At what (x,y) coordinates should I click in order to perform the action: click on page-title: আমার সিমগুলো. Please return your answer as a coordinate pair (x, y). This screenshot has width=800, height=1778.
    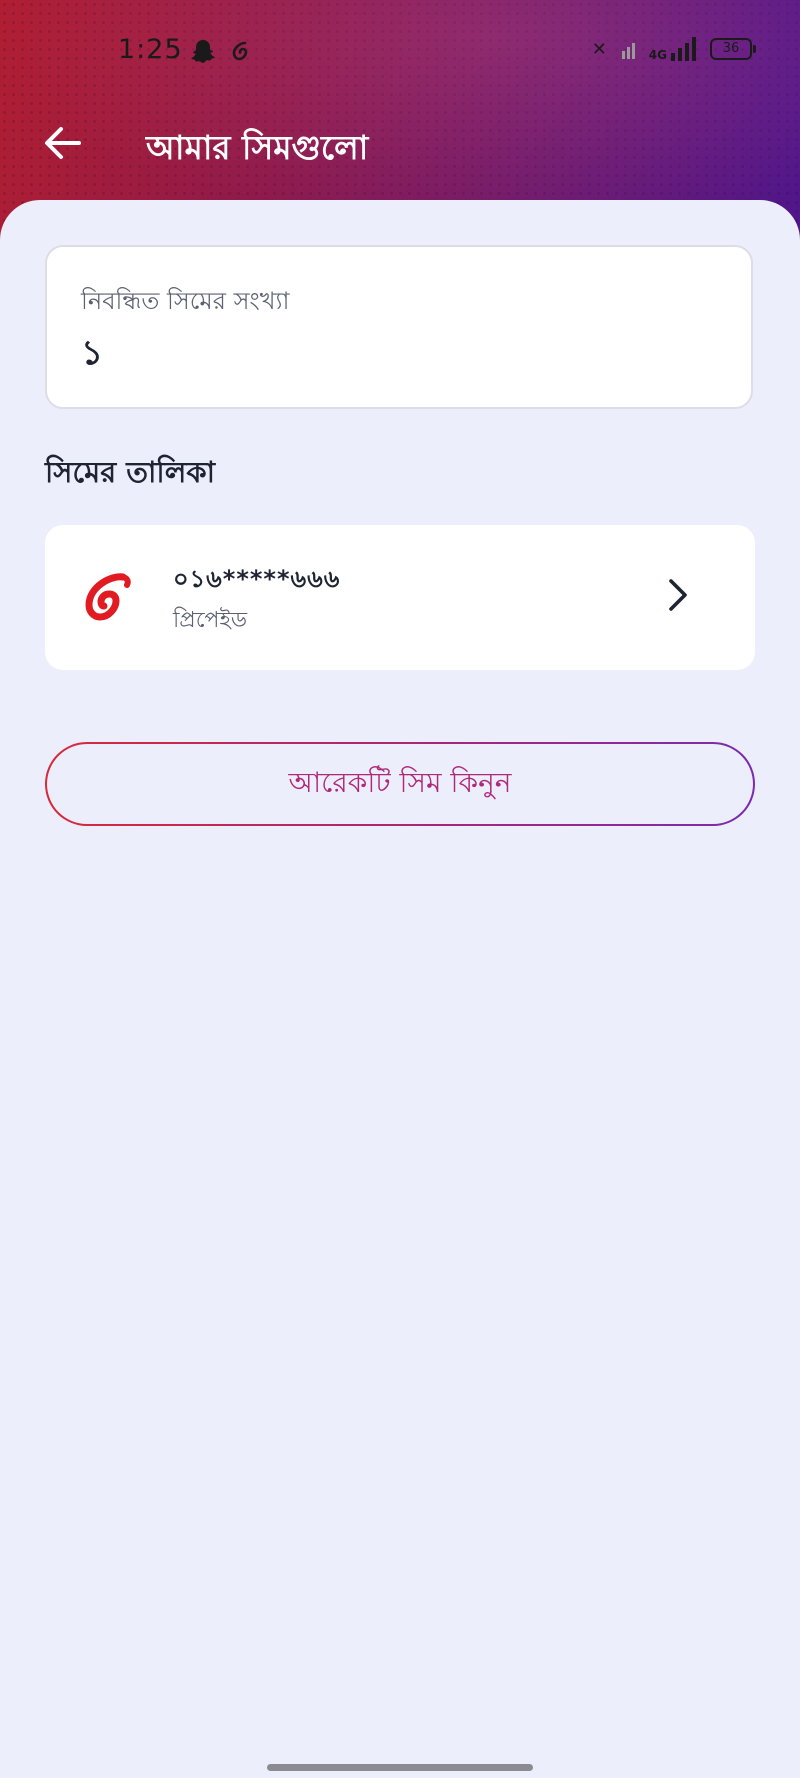
    Looking at the image, I should click on (257, 147).